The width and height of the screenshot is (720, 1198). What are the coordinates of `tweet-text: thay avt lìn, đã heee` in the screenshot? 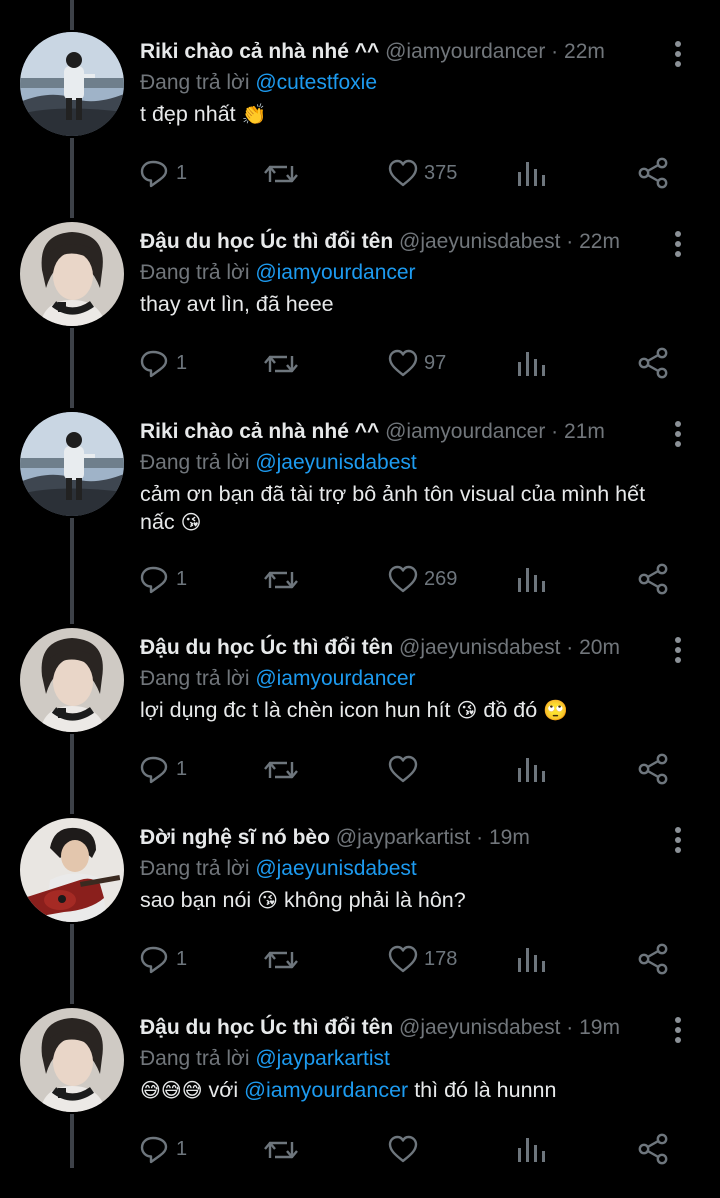 It's located at (410, 304).